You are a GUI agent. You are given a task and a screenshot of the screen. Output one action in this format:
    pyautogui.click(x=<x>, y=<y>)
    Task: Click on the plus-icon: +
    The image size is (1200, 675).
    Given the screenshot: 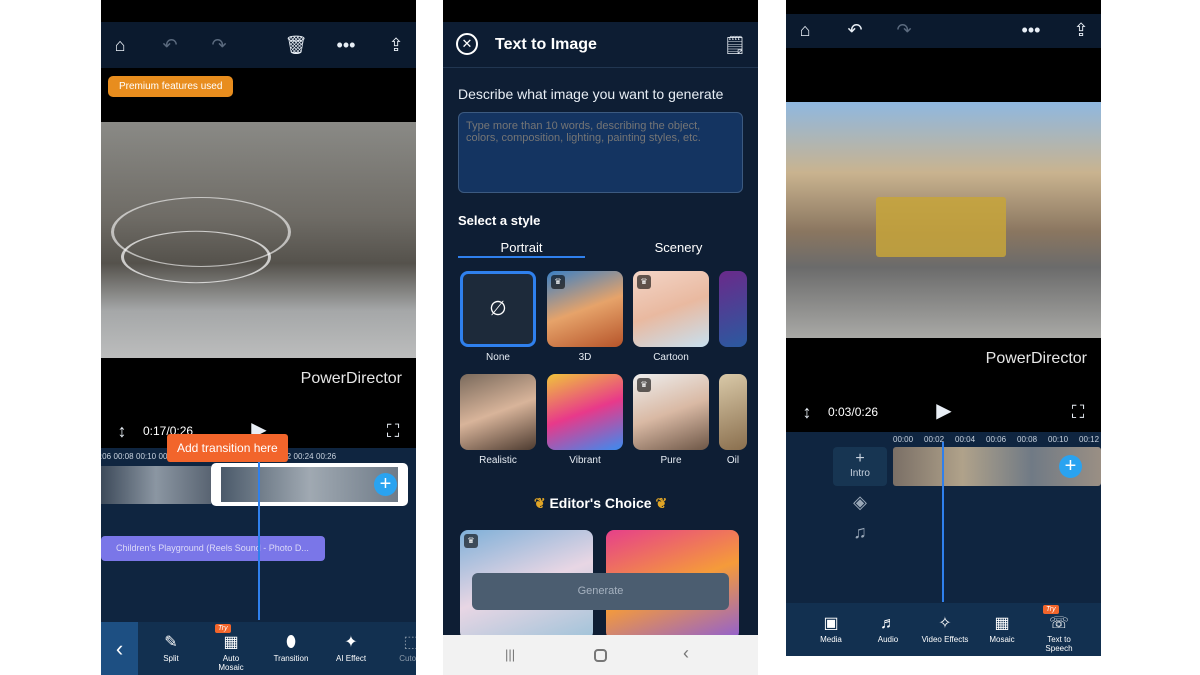 What is the action you would take?
    pyautogui.click(x=860, y=458)
    